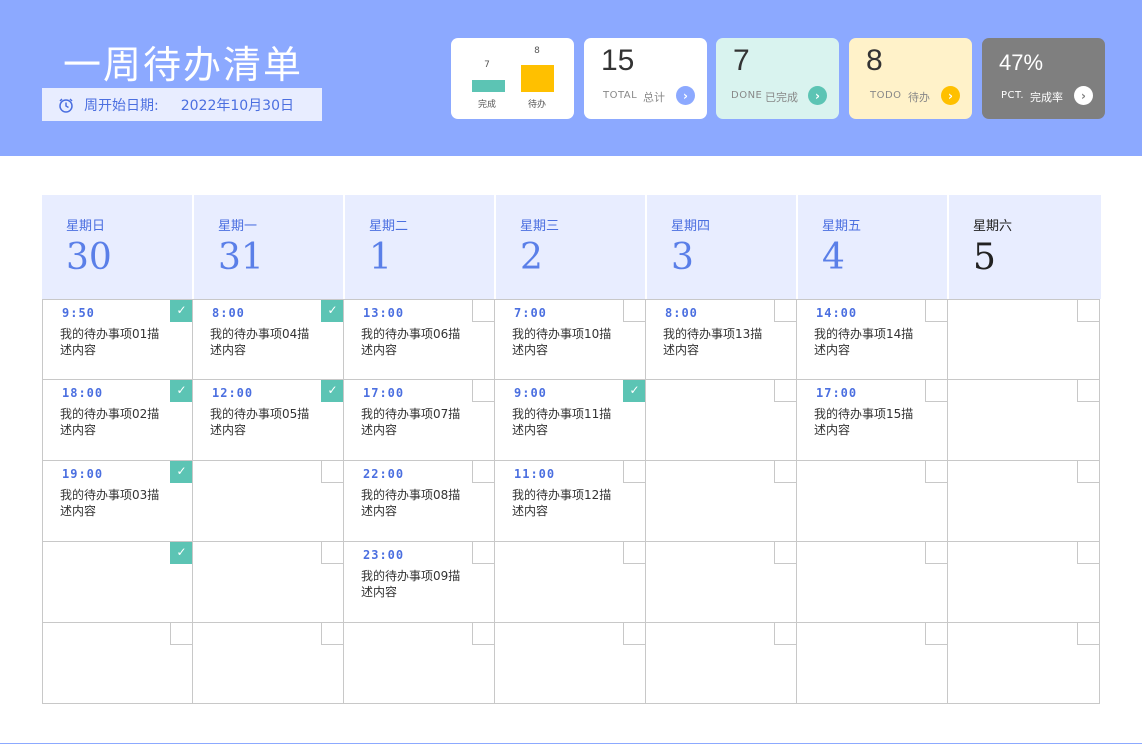 The height and width of the screenshot is (745, 1142). What do you see at coordinates (842, 226) in the screenshot?
I see `weekday-label: 星期五` at bounding box center [842, 226].